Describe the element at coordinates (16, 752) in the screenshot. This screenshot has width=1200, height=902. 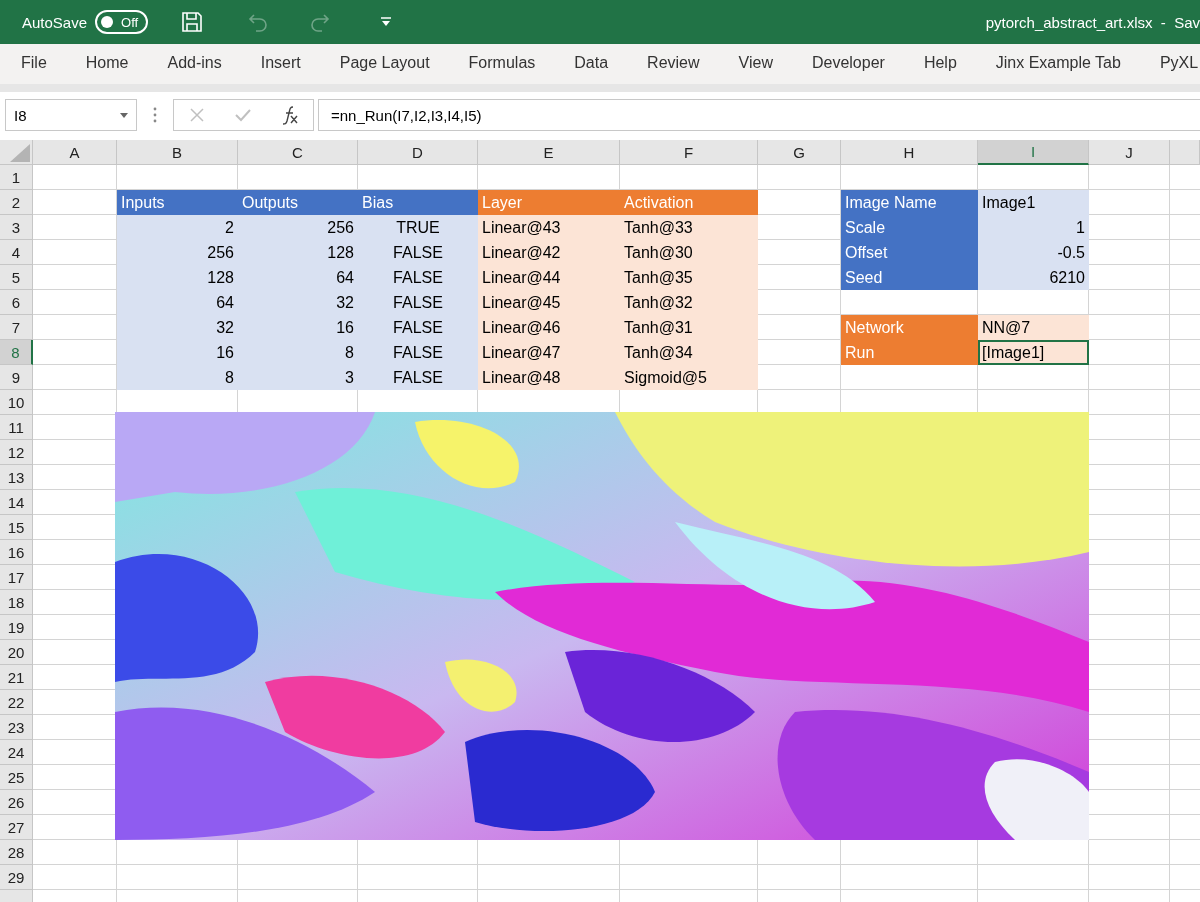
I see `row-header: 24` at that location.